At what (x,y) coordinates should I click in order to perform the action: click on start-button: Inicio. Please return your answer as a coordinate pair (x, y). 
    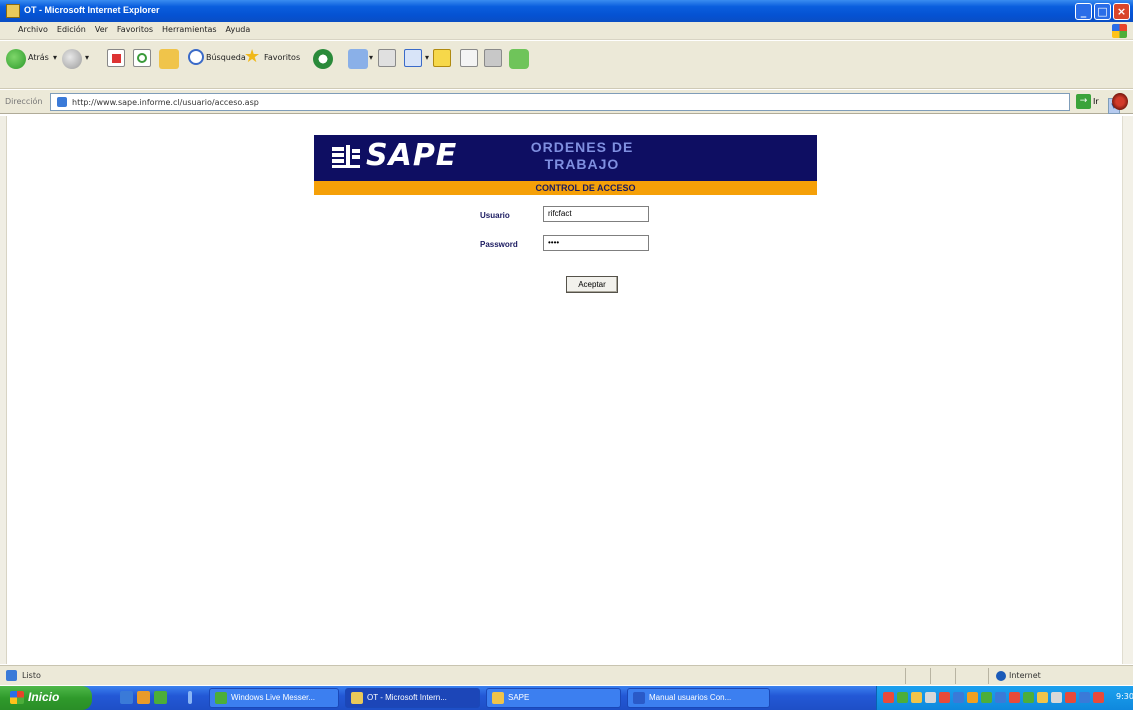
    Looking at the image, I should click on (46, 698).